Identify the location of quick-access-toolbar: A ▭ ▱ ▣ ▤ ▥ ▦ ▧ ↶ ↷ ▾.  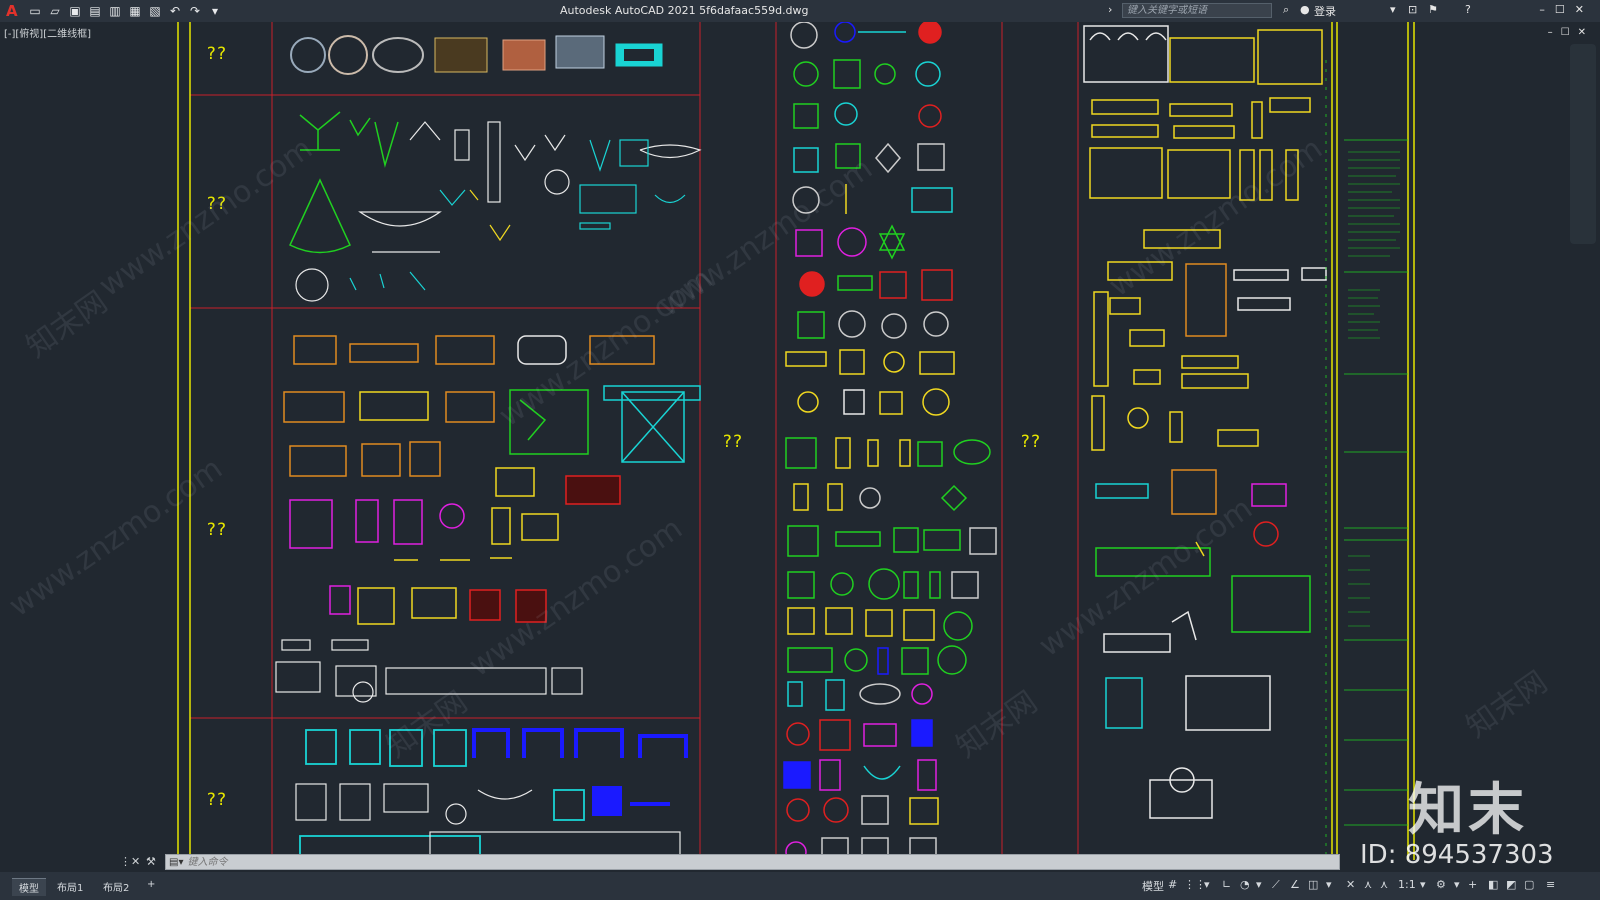
(111, 11).